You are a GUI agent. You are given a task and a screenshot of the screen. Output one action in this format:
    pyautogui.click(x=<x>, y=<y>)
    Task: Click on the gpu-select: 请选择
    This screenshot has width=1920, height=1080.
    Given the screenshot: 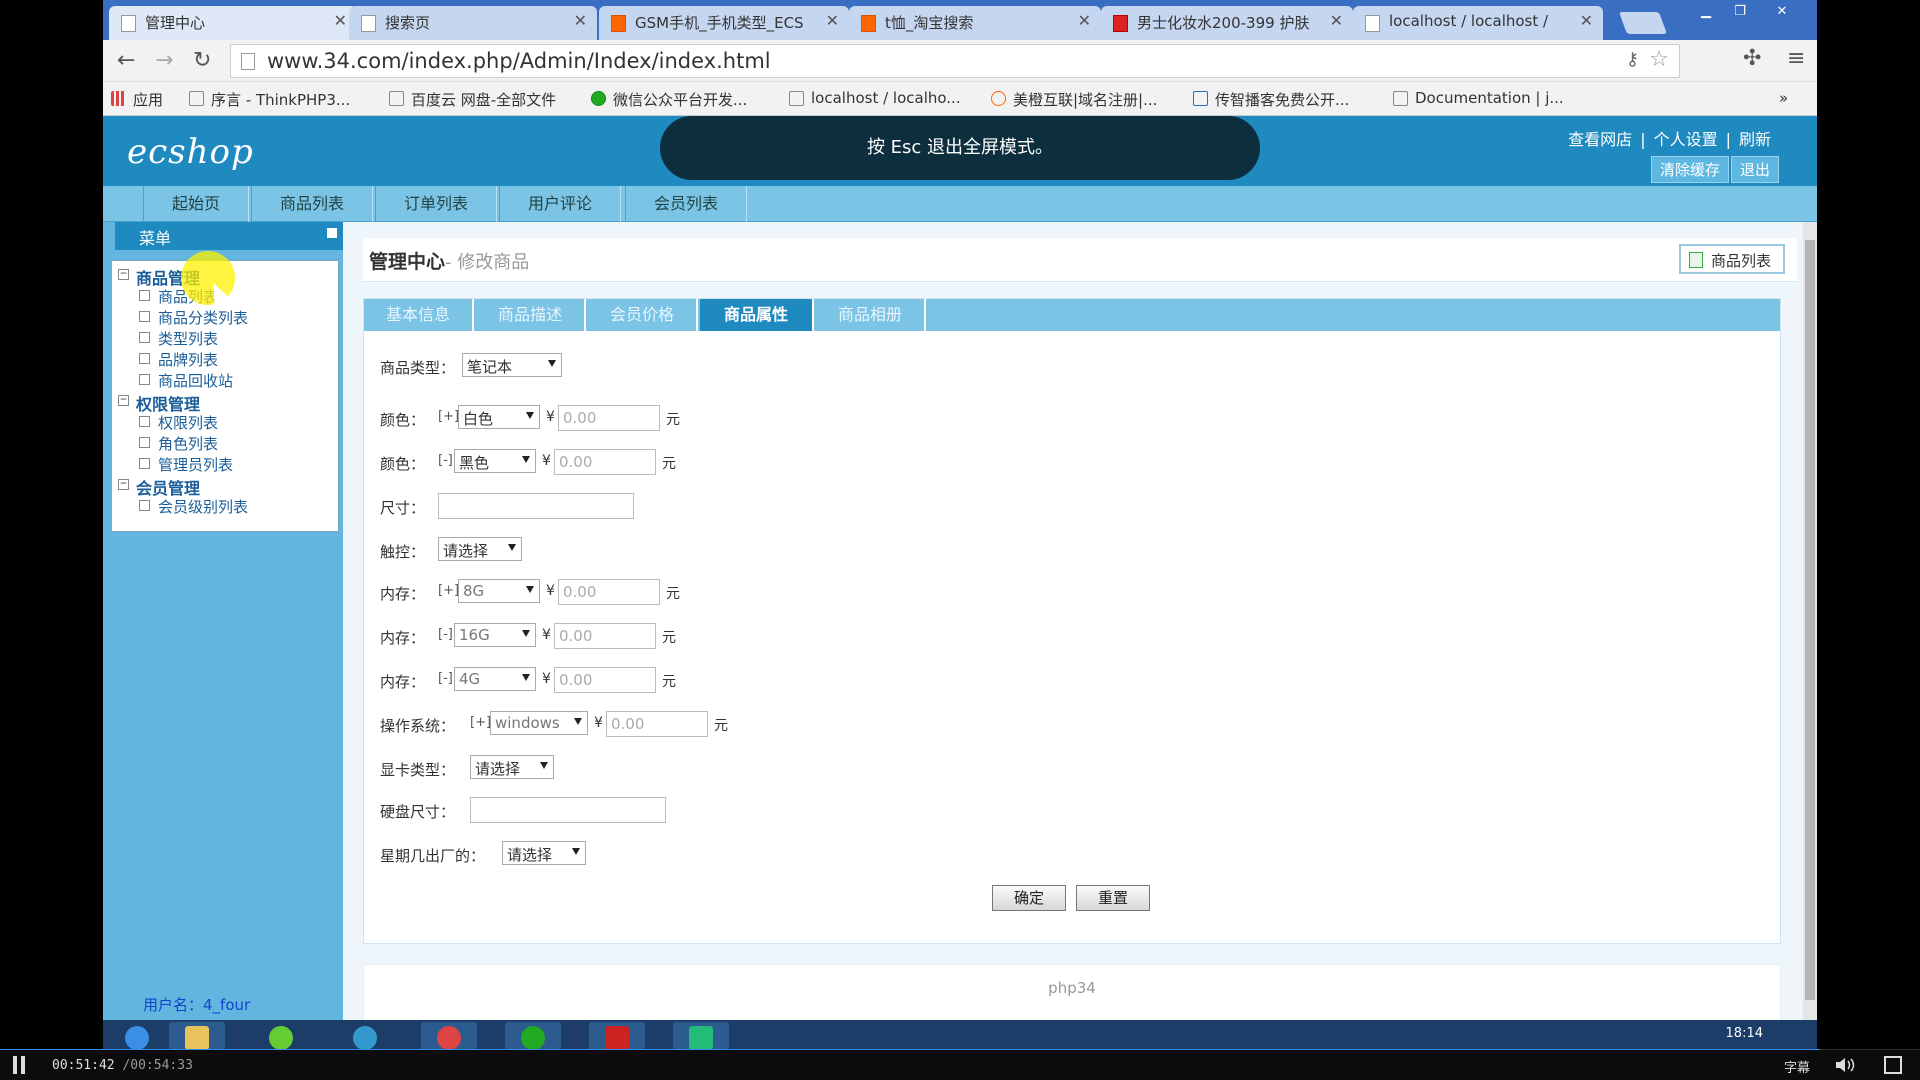 What is the action you would take?
    pyautogui.click(x=512, y=767)
    